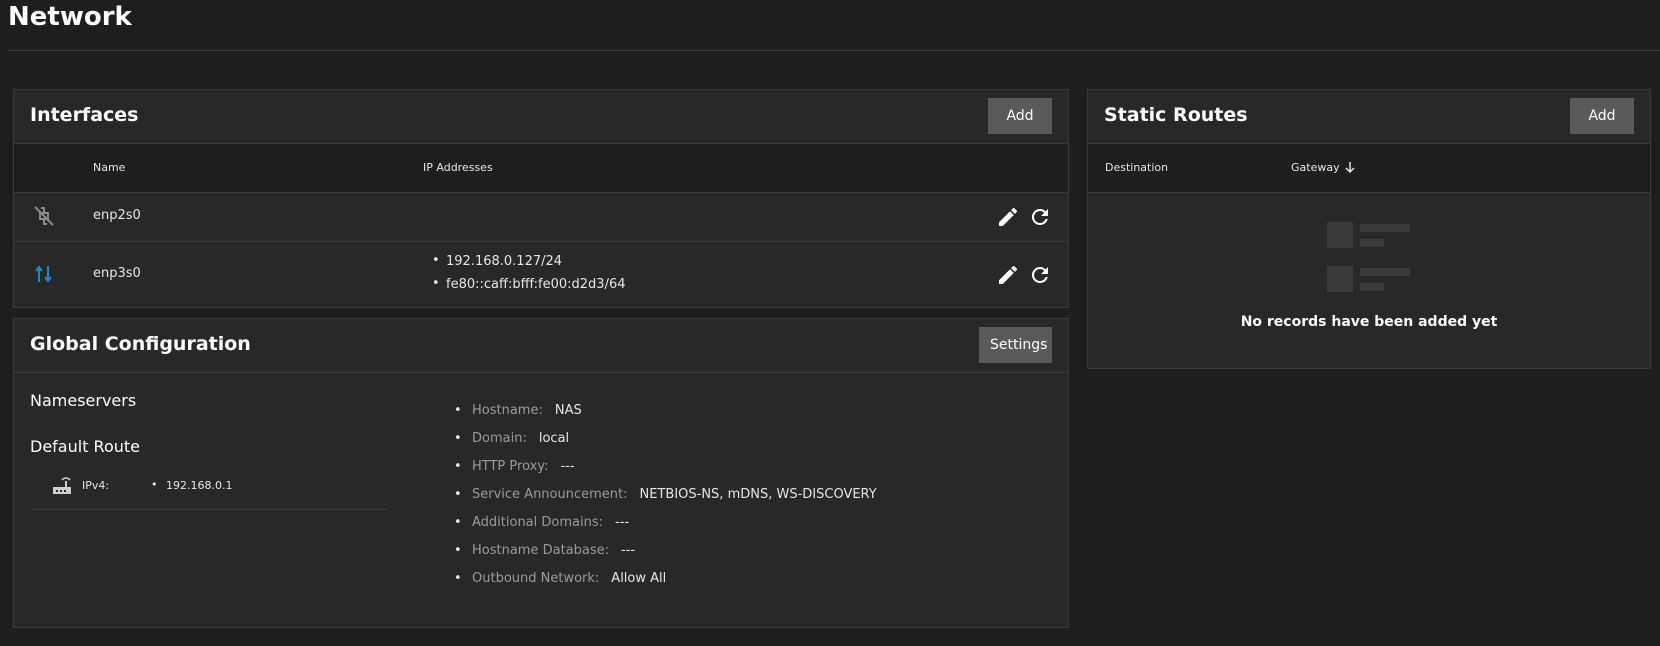  I want to click on column-header-ip-addresses: IP Addresses, so click(458, 167).